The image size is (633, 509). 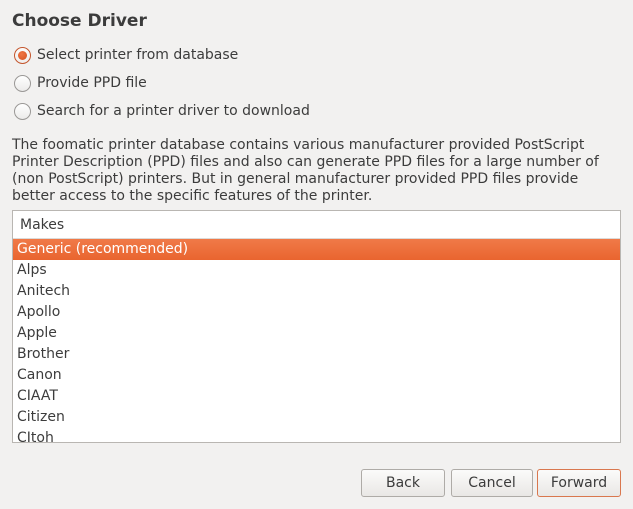 I want to click on radio-button-checked, so click(x=22, y=55).